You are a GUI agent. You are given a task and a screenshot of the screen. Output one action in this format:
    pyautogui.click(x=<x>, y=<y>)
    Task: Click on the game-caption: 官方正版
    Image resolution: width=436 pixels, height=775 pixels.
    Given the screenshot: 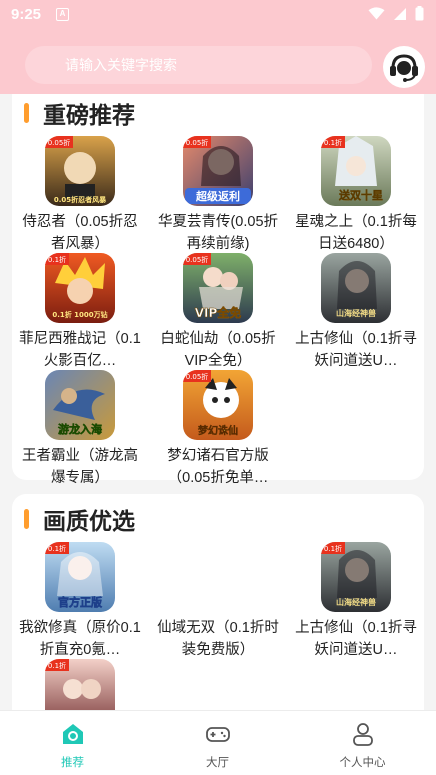 What is the action you would take?
    pyautogui.click(x=80, y=602)
    